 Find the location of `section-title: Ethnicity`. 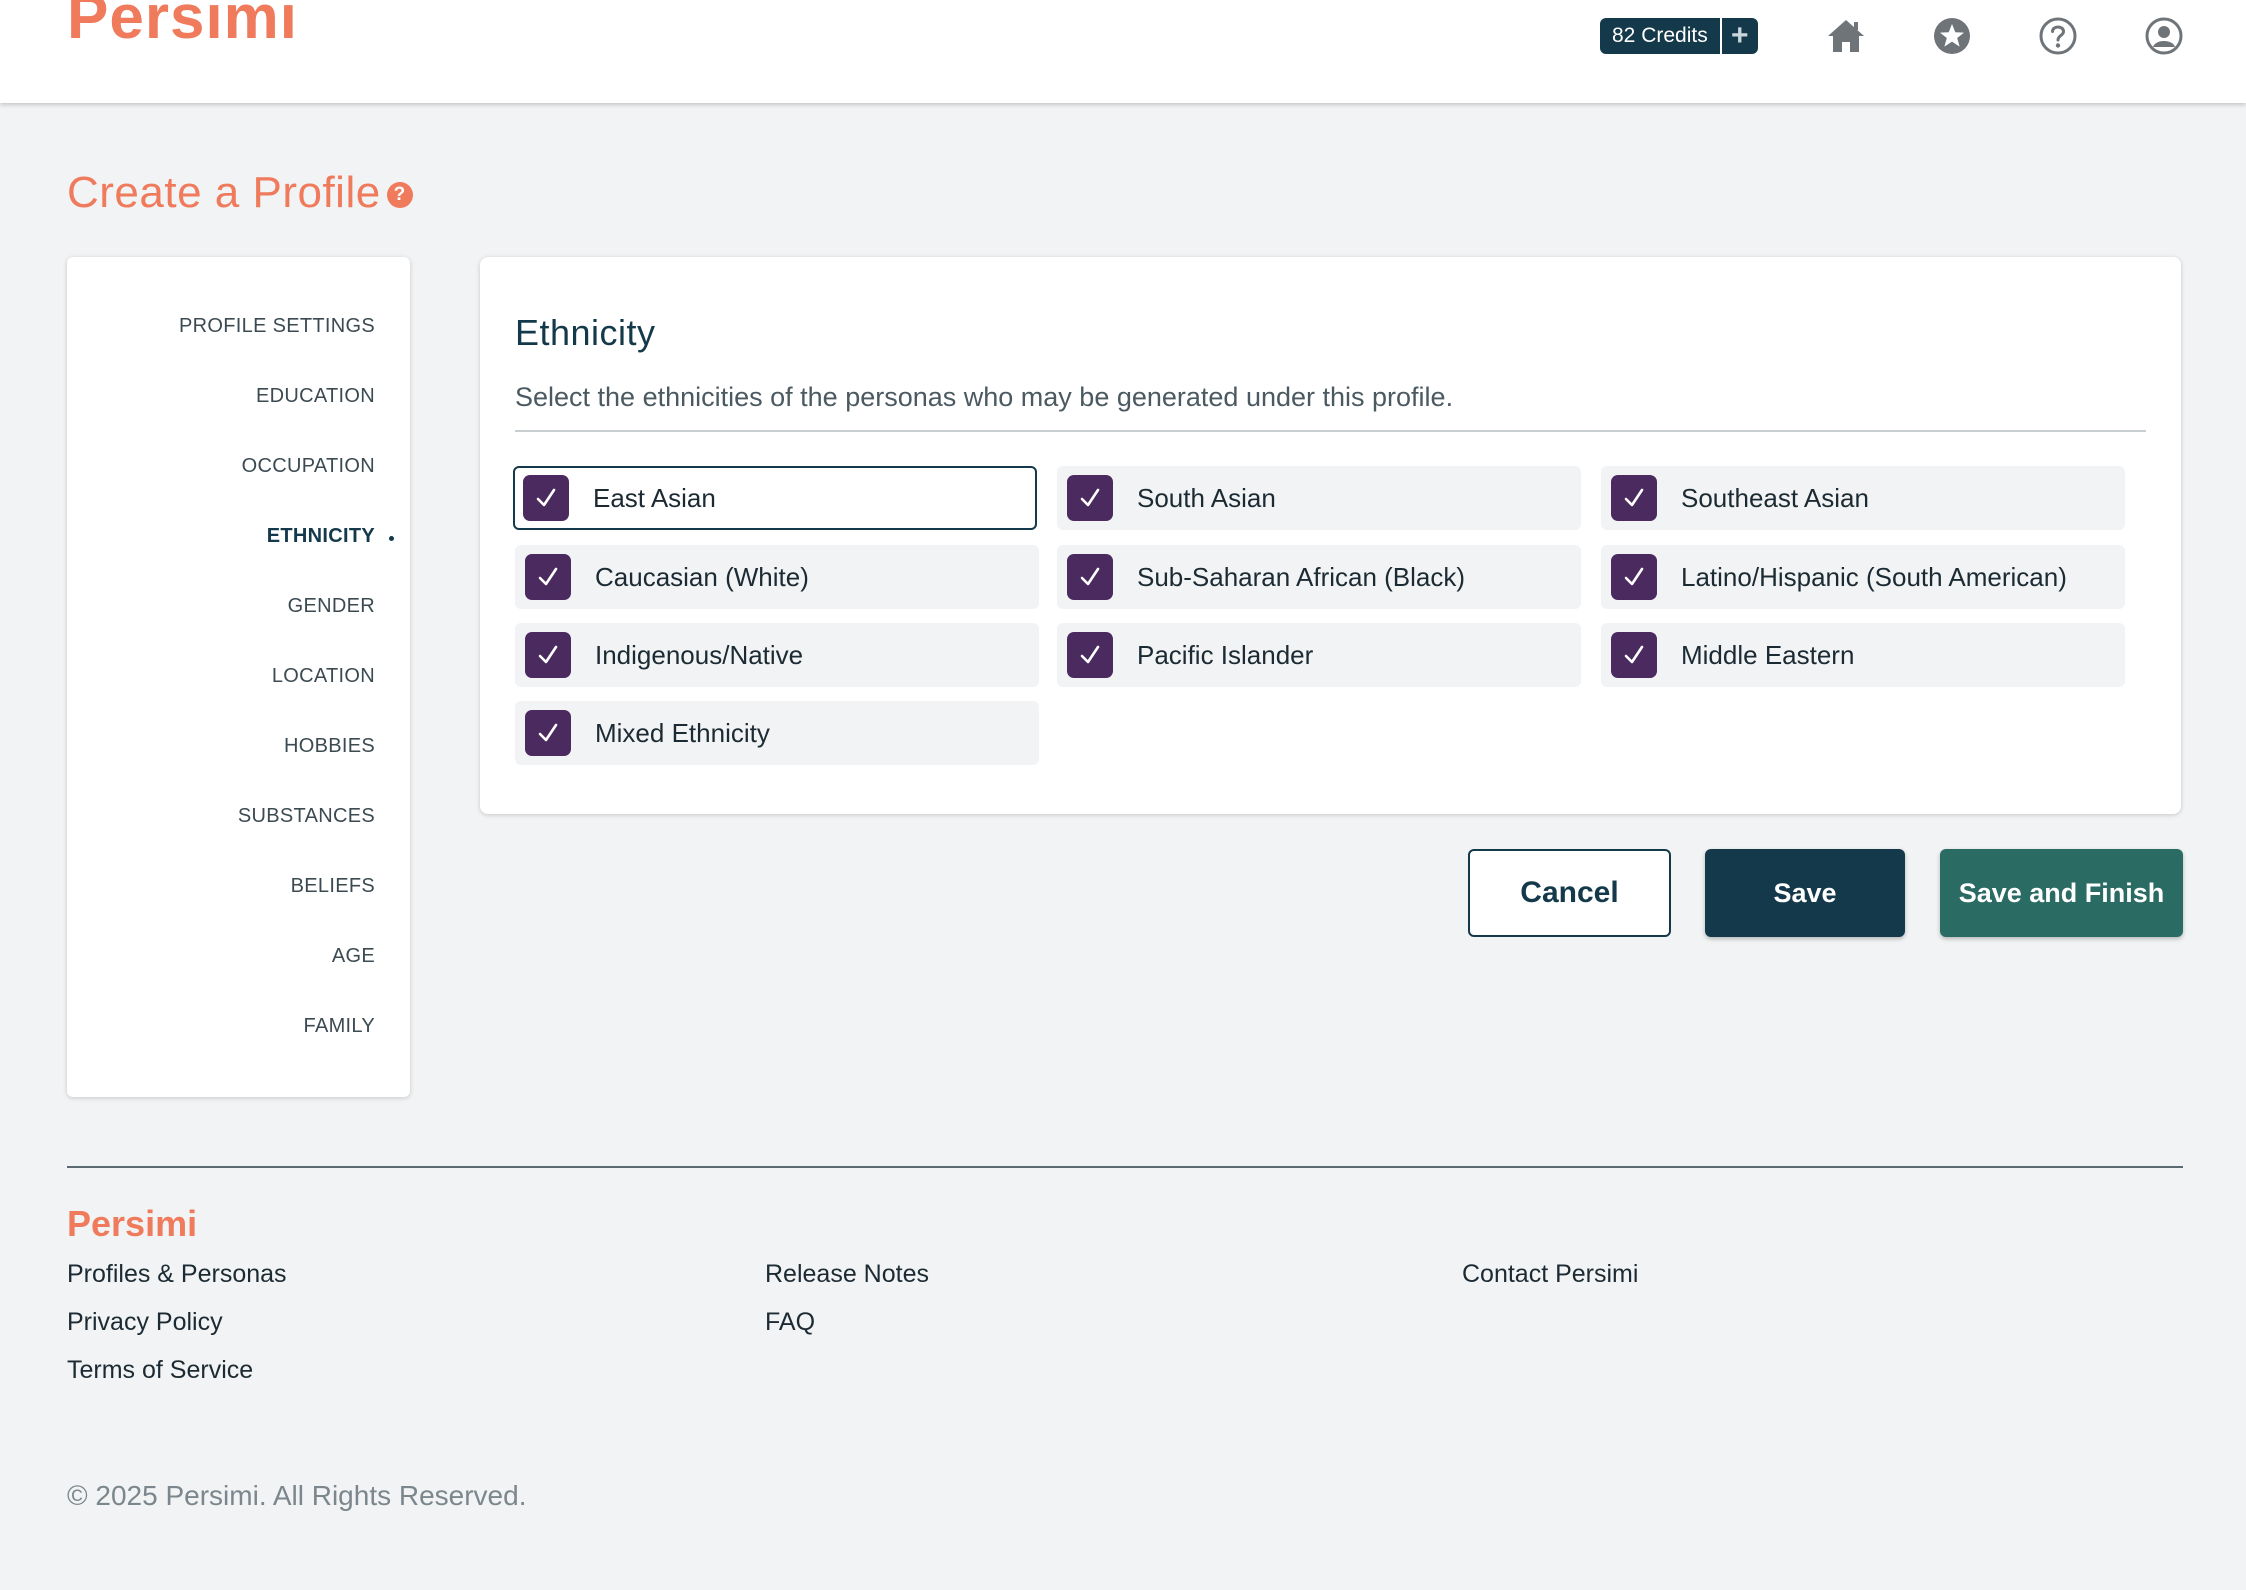

section-title: Ethnicity is located at coordinates (585, 332).